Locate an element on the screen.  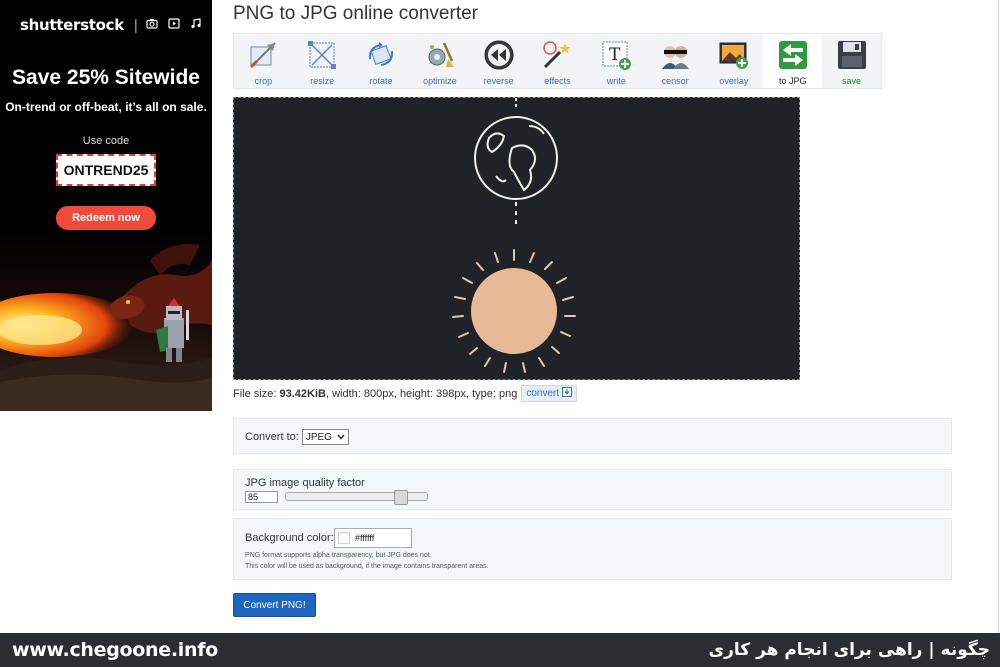
ad-dragon-knight-illustration is located at coordinates (106, 320).